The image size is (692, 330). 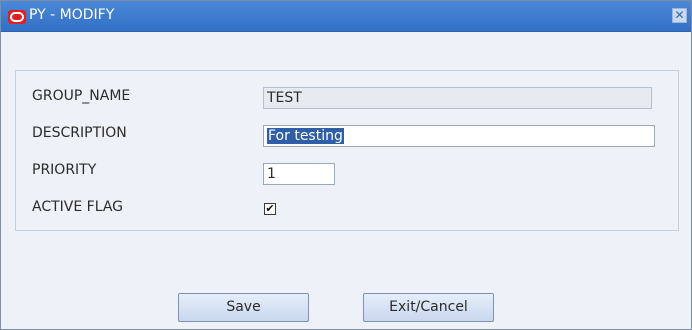 I want to click on description-label: DESCRIPTION, so click(x=79, y=133).